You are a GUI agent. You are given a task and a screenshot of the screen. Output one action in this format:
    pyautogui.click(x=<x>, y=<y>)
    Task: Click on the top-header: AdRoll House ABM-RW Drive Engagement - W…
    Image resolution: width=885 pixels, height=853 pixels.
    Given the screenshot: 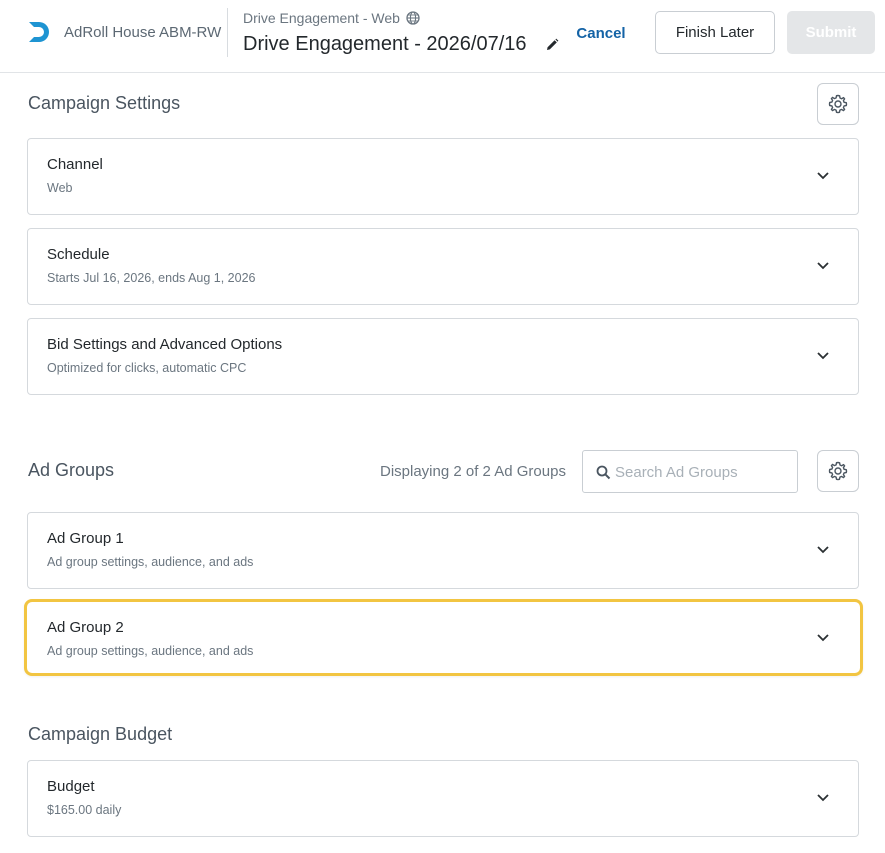 What is the action you would take?
    pyautogui.click(x=442, y=36)
    